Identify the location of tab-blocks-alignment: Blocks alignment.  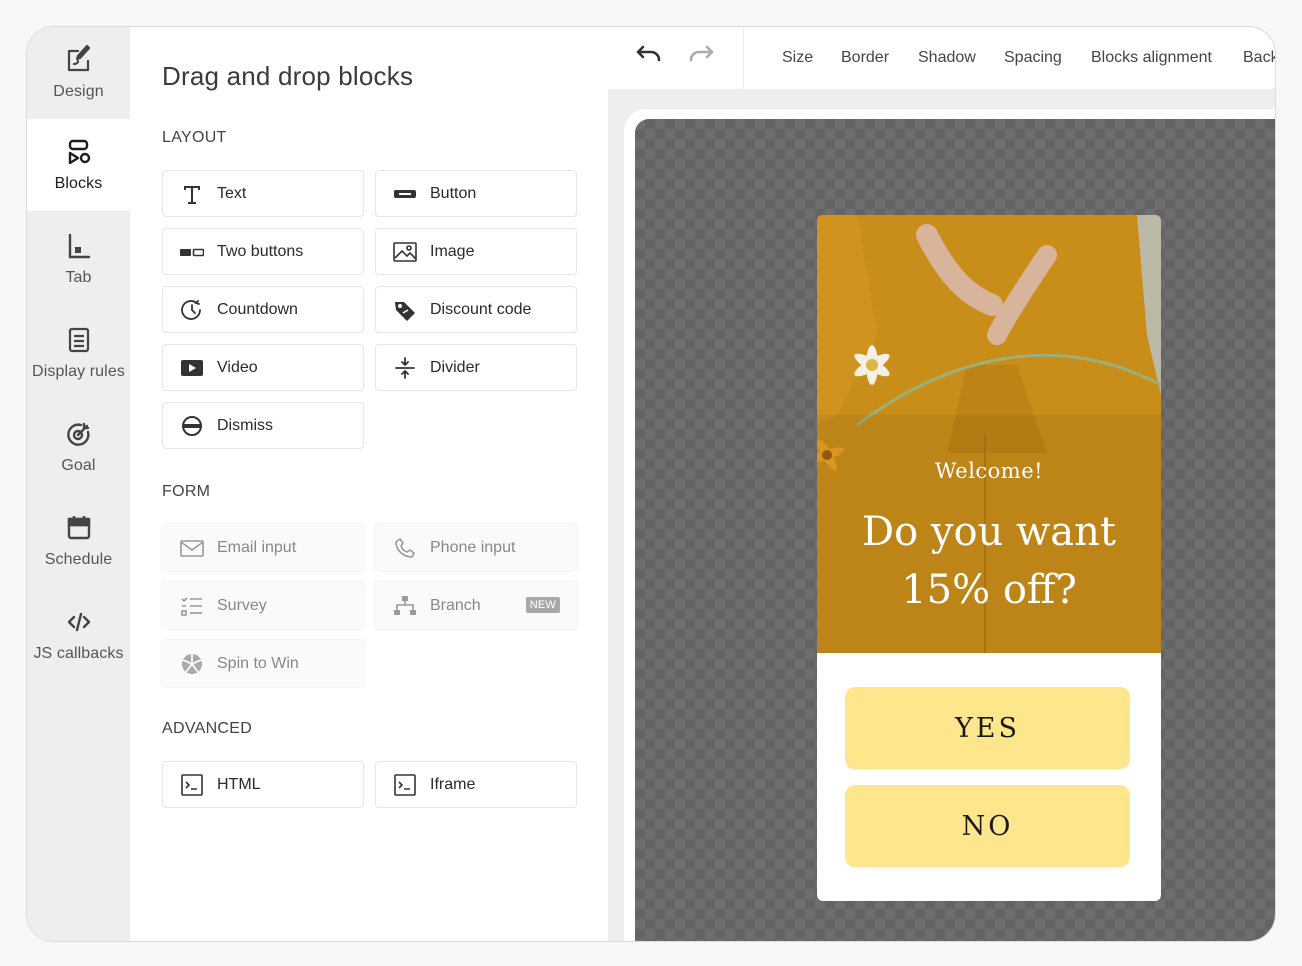
(1151, 58).